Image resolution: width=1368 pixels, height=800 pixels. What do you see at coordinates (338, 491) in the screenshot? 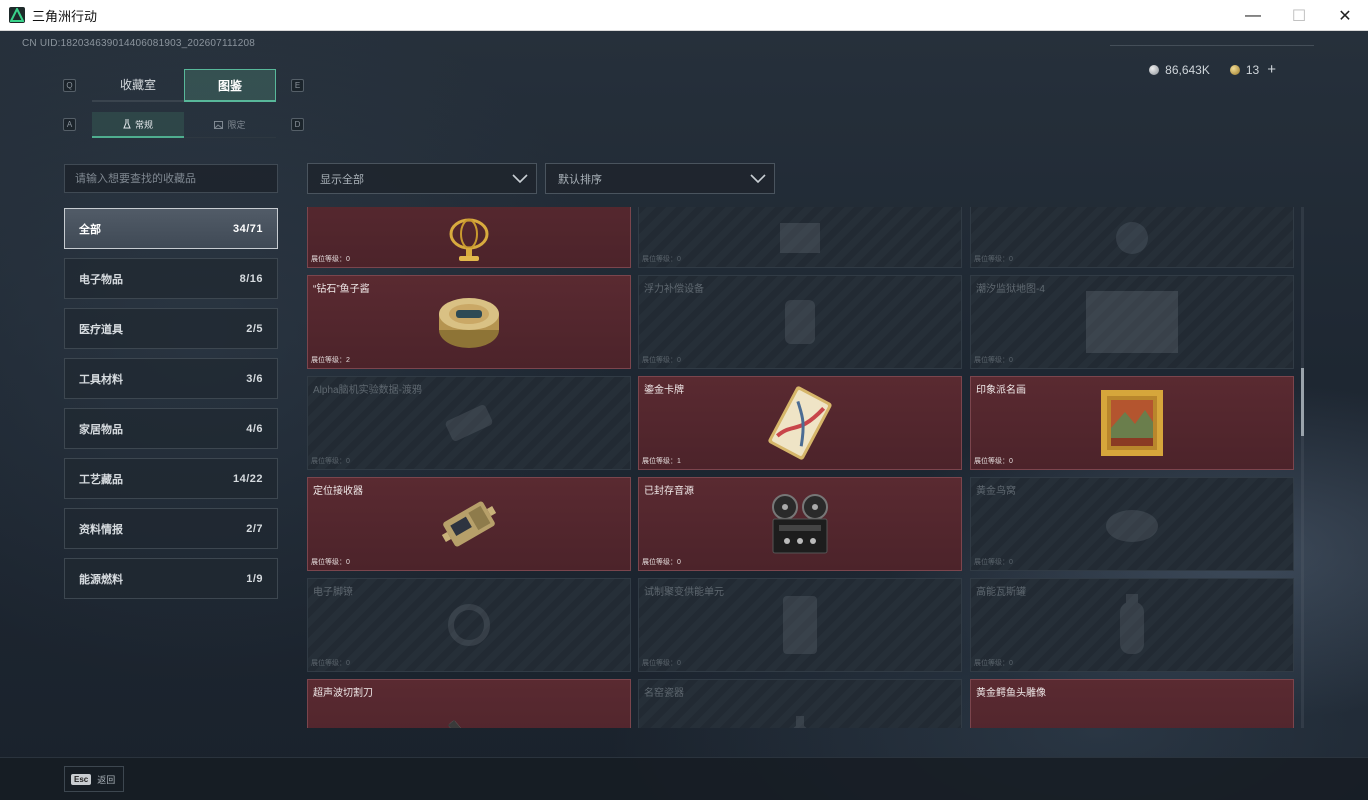
I see `collectible-name: 定位接收器` at bounding box center [338, 491].